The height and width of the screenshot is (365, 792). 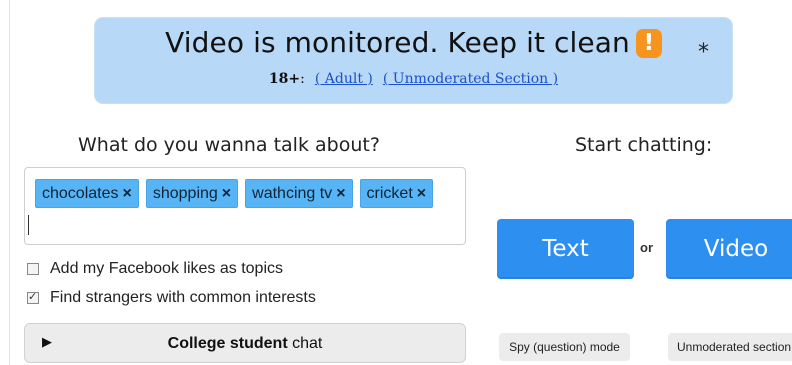 I want to click on college-rest-text: chat, so click(x=305, y=343).